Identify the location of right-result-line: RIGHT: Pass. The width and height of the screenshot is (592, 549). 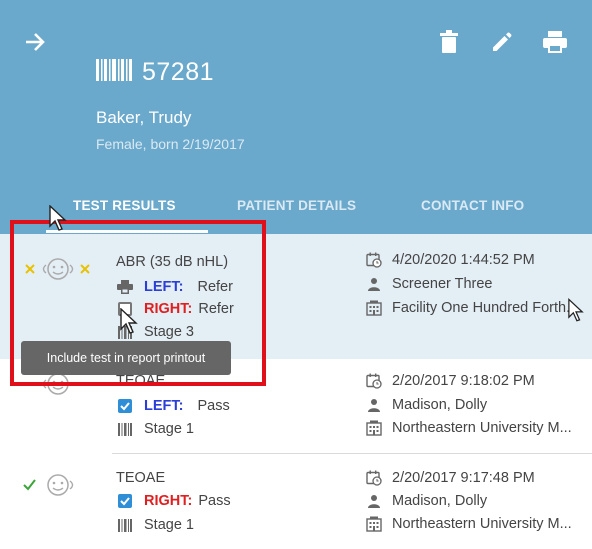
(173, 501).